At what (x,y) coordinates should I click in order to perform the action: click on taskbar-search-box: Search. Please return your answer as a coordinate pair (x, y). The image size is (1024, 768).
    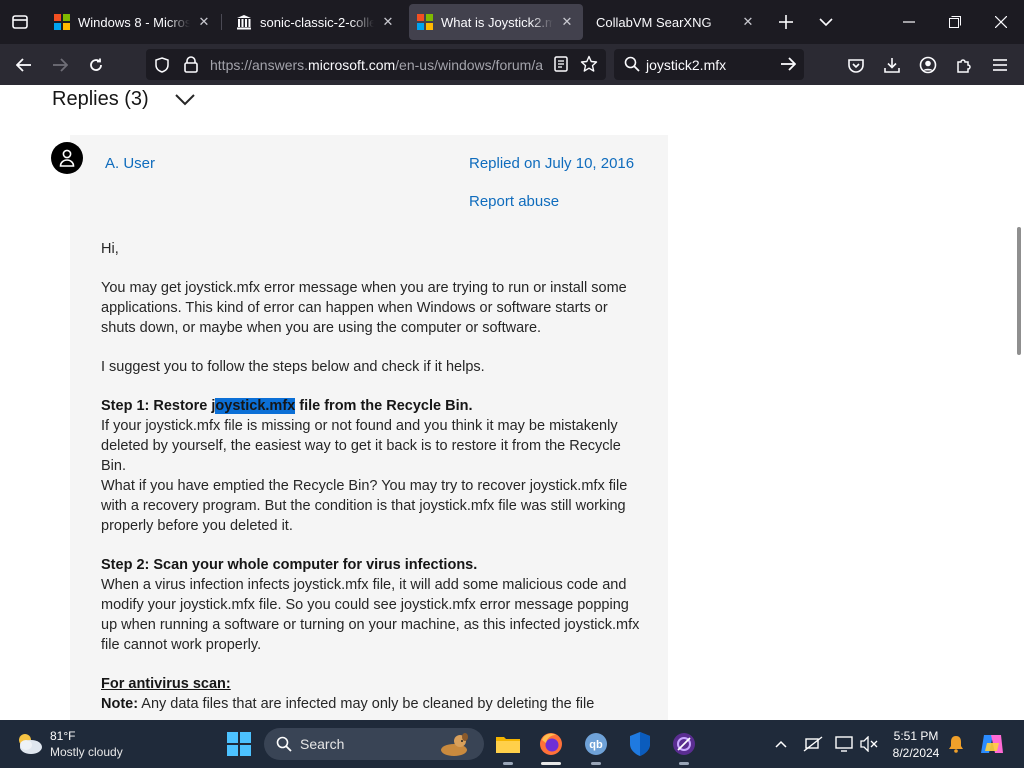
    Looking at the image, I should click on (374, 744).